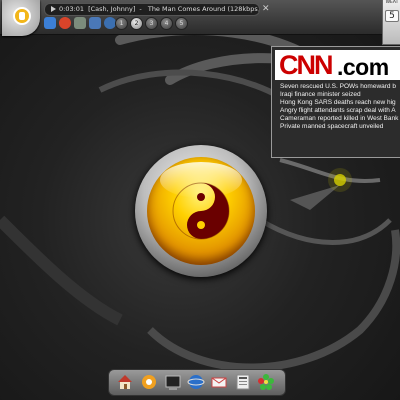 The width and height of the screenshot is (400, 400). Describe the element at coordinates (173, 382) in the screenshot. I see `terminal-icon` at that location.